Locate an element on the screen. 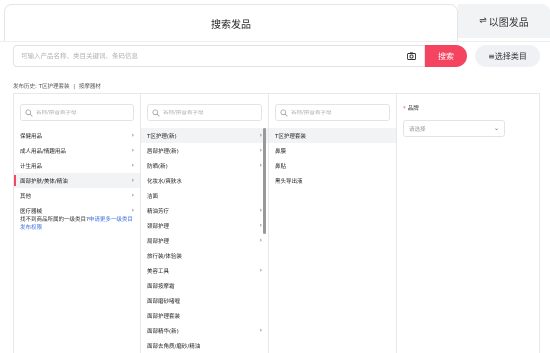 The width and height of the screenshot is (550, 353). list-item-label: 面部护肤/美体/精油 is located at coordinates (44, 181).